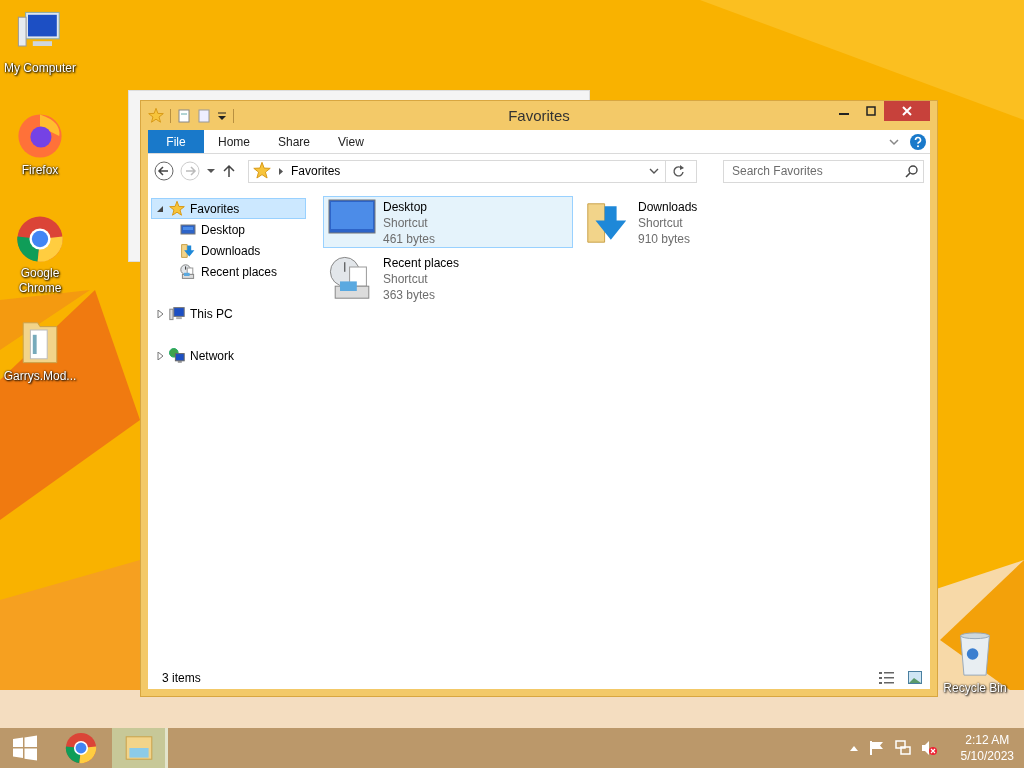 The image size is (1024, 768). Describe the element at coordinates (228, 208) in the screenshot. I see `nav-item: Favorites` at that location.